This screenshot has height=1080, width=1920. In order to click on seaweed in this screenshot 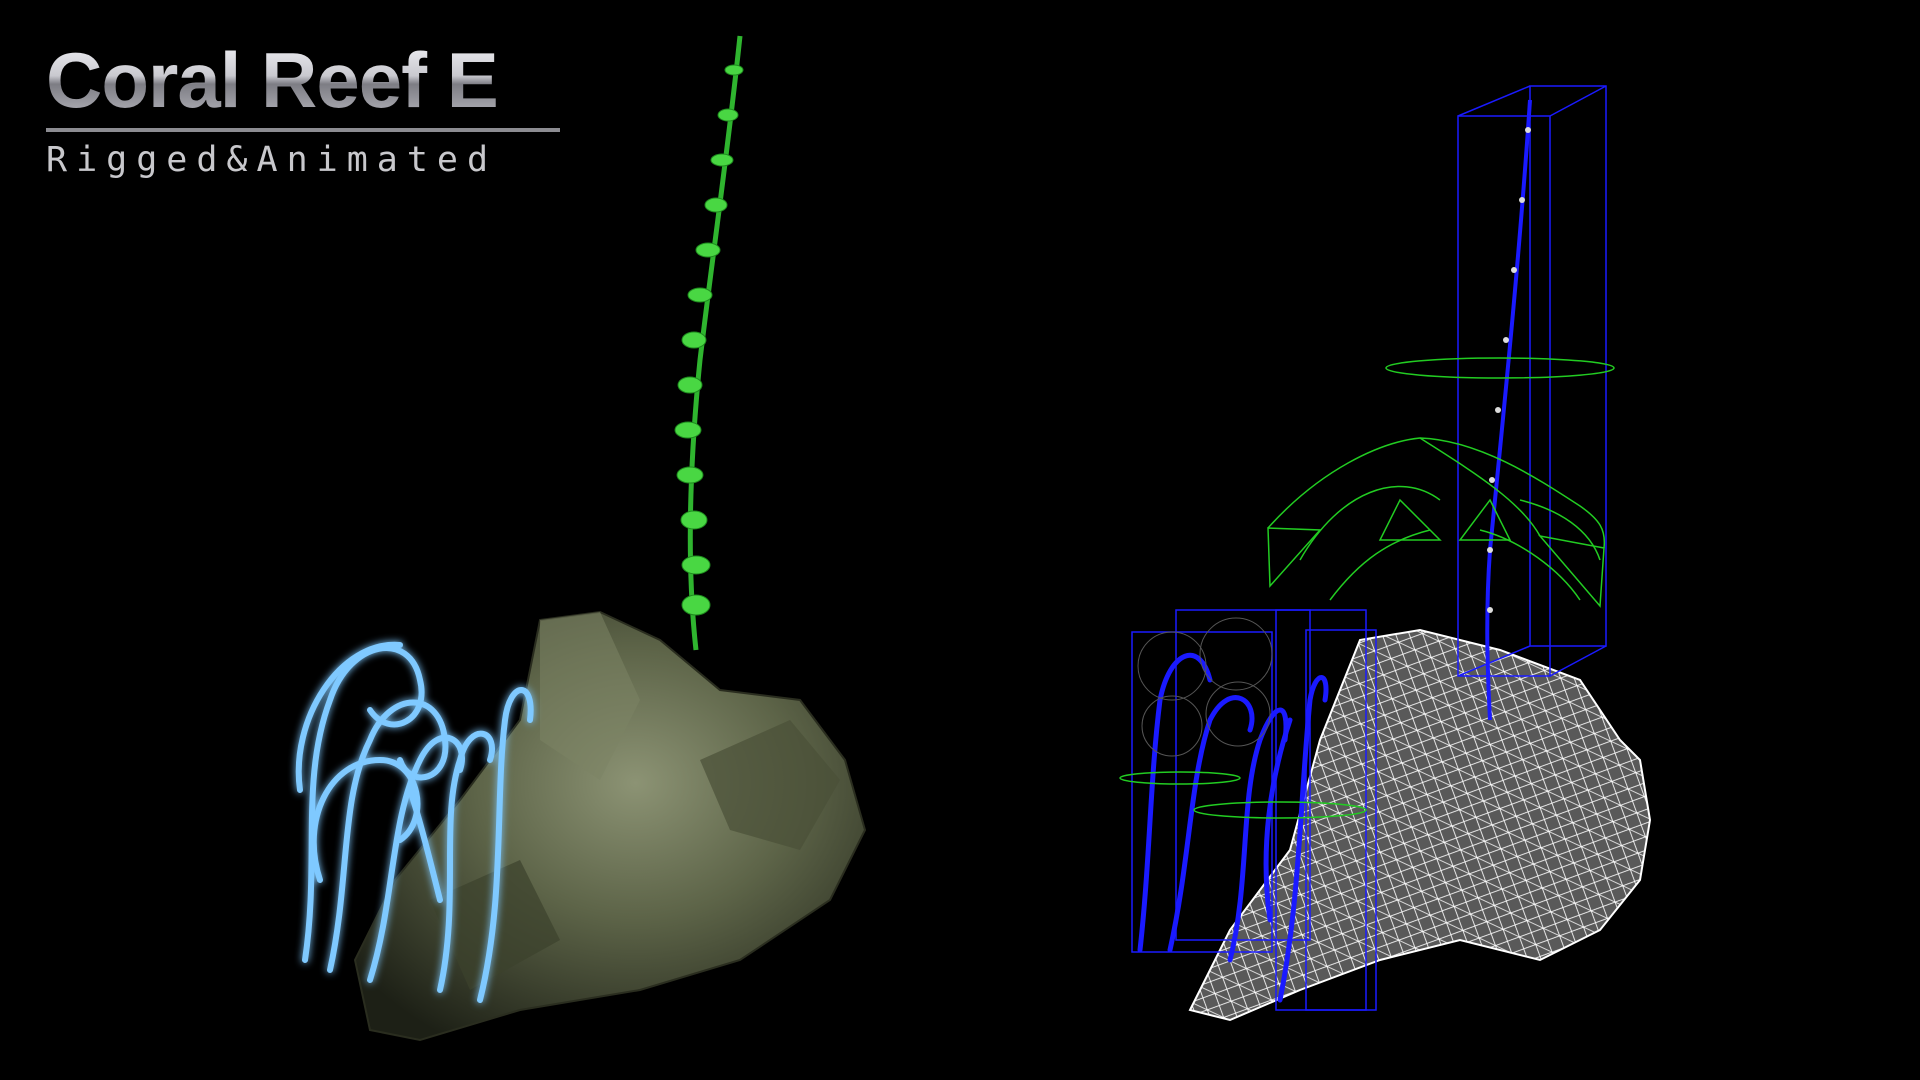, I will do `click(709, 343)`.